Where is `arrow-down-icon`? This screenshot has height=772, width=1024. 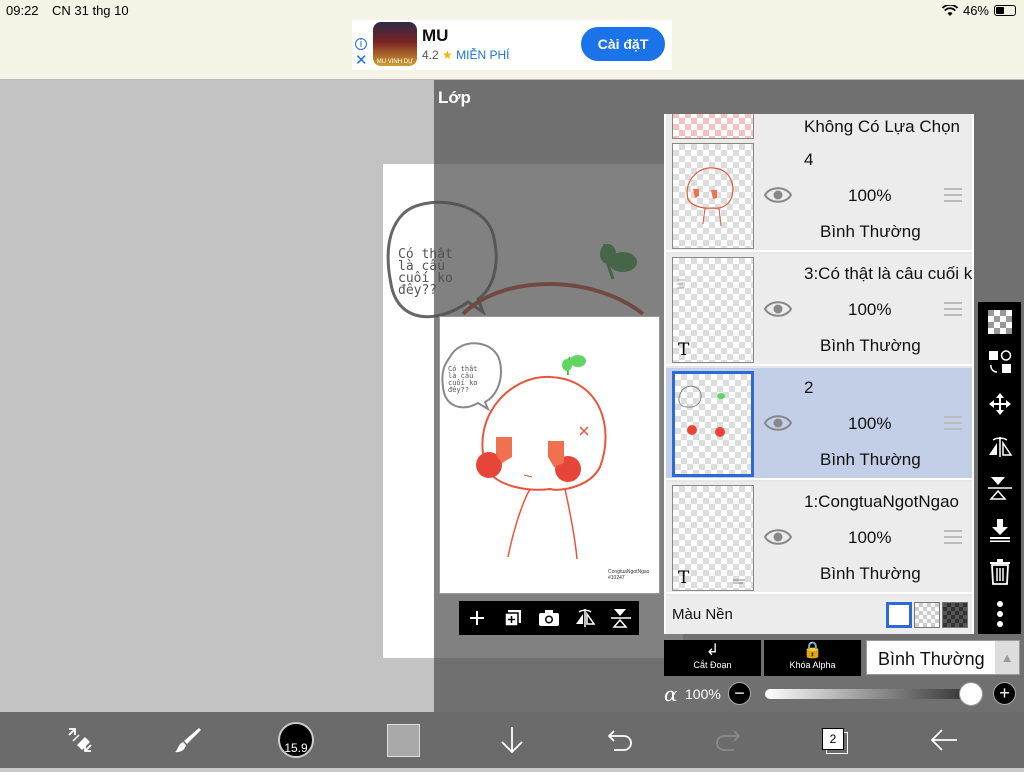
arrow-down-icon is located at coordinates (512, 740).